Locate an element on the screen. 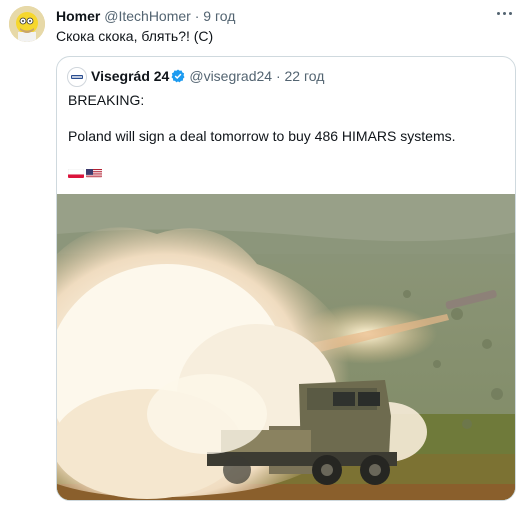 This screenshot has width=523, height=506. usa-flag-icon is located at coordinates (94, 173).